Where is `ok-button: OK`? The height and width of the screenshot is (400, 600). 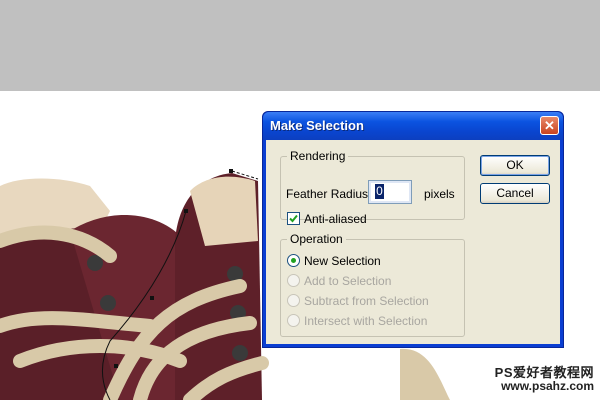 ok-button: OK is located at coordinates (515, 165).